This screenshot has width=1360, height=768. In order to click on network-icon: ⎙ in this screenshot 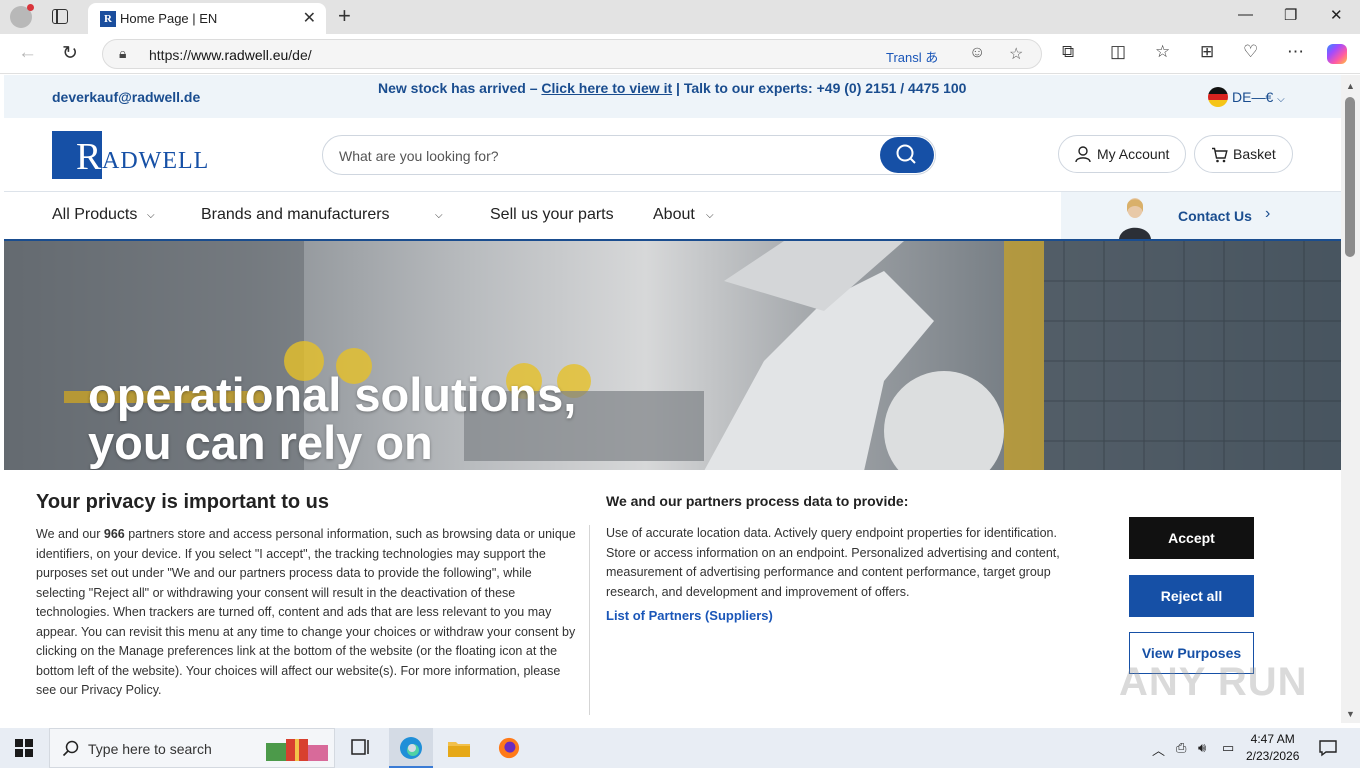, I will do `click(1181, 748)`.